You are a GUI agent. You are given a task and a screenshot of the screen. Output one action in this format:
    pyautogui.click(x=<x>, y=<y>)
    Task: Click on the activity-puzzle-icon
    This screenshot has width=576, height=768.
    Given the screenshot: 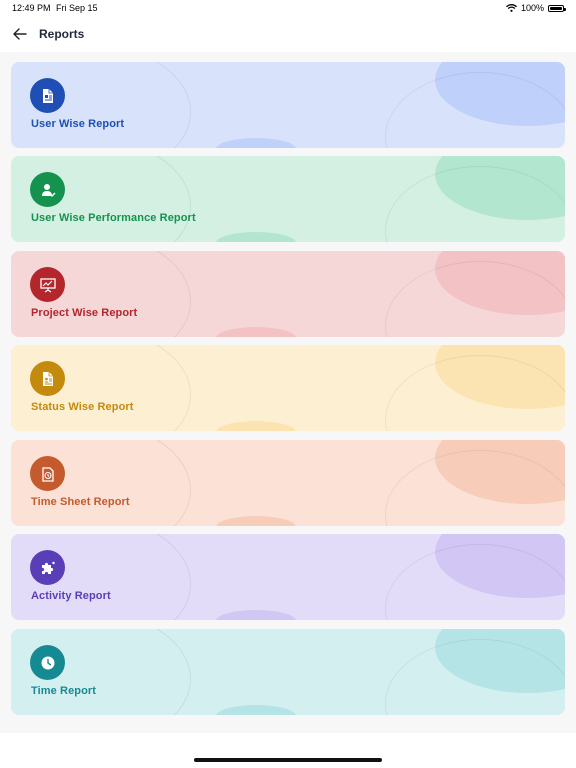 What is the action you would take?
    pyautogui.click(x=47, y=567)
    